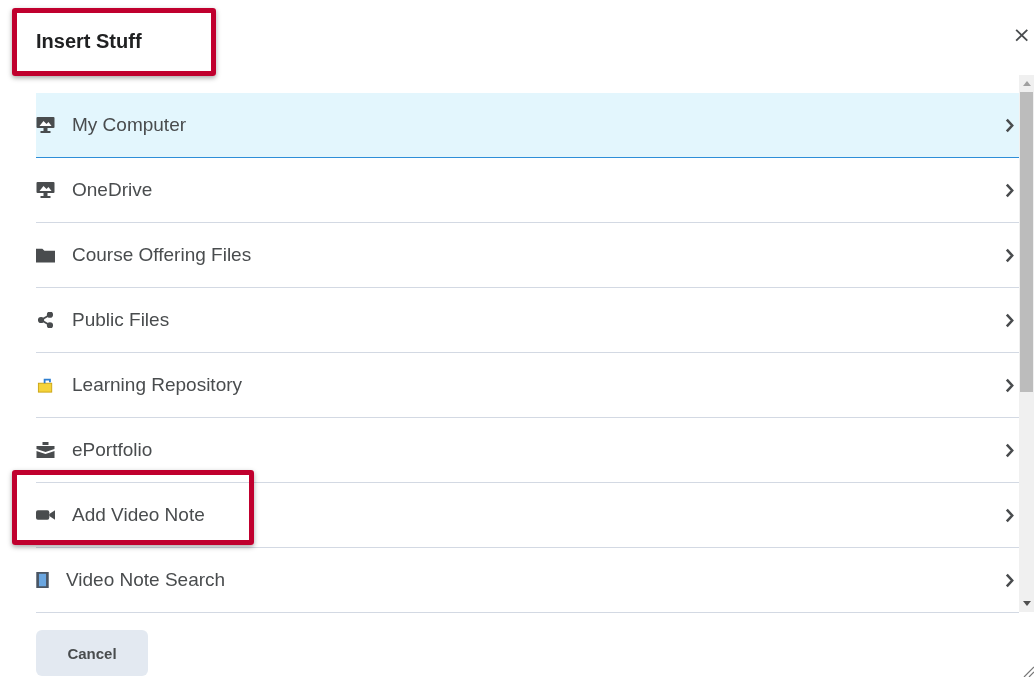 The image size is (1035, 678). Describe the element at coordinates (113, 190) in the screenshot. I see `item-label: OneDrive` at that location.